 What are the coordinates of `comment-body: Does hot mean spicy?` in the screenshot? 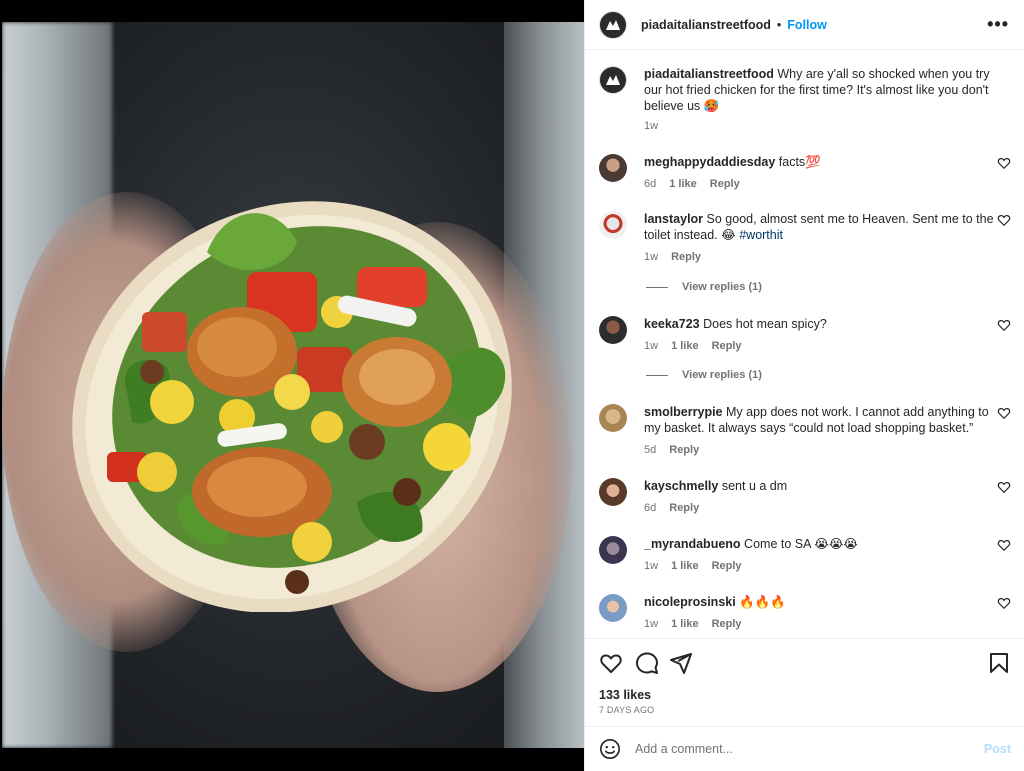 It's located at (765, 324).